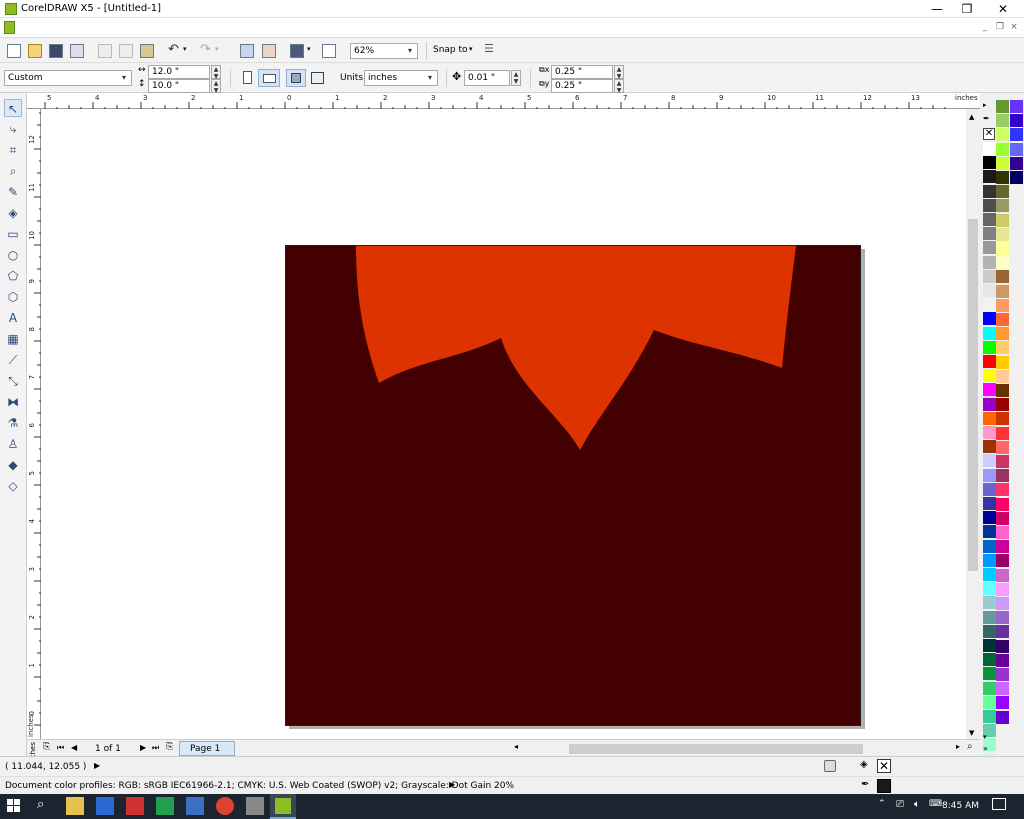 This screenshot has width=1024, height=819. What do you see at coordinates (985, 105) in the screenshot?
I see `palette-scroll-up-icon: ▸` at bounding box center [985, 105].